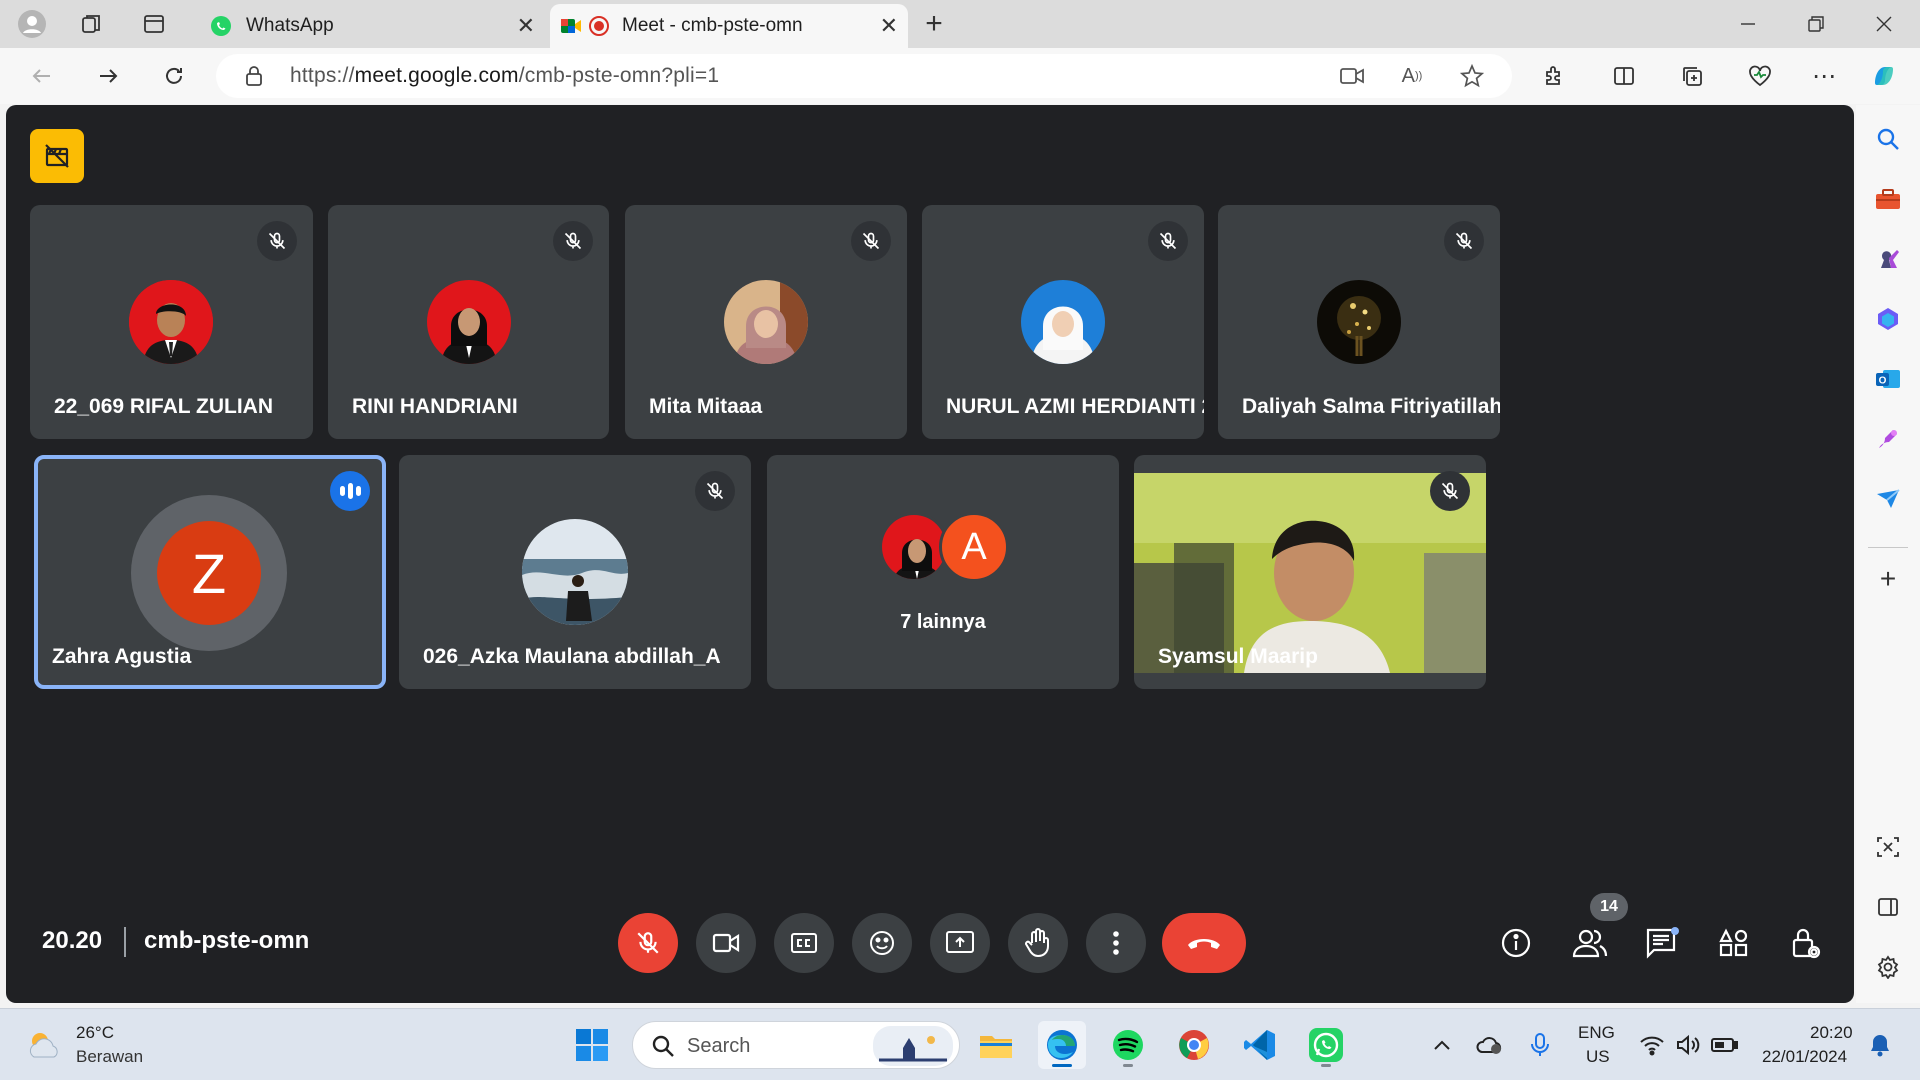  Describe the element at coordinates (1888, 439) in the screenshot. I see `designer-icon` at that location.